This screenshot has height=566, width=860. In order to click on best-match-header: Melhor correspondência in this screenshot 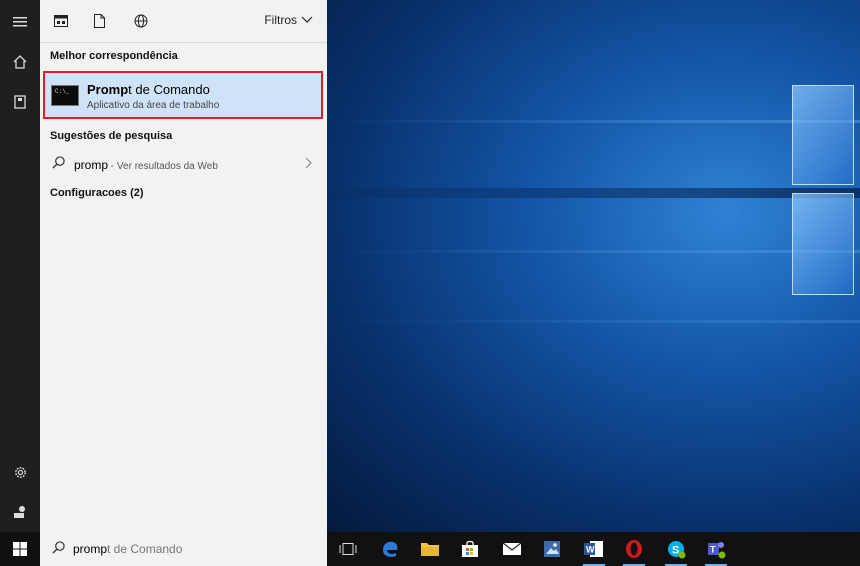, I will do `click(114, 56)`.